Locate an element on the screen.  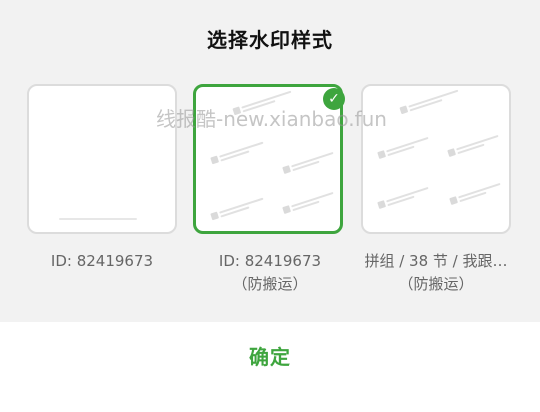
dialog-title: 选择水印样式 is located at coordinates (270, 40).